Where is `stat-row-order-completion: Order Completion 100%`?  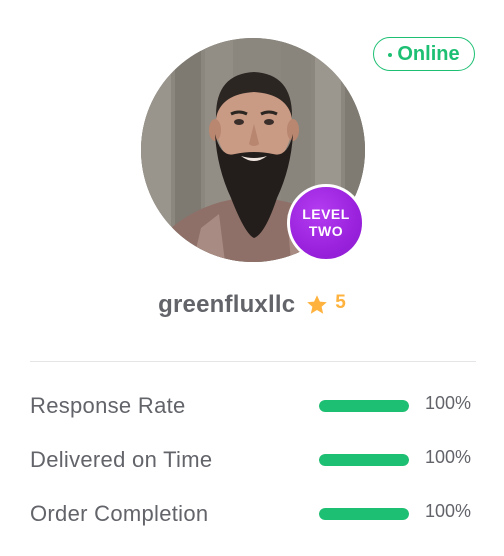
stat-row-order-completion: Order Completion 100% is located at coordinates (253, 514).